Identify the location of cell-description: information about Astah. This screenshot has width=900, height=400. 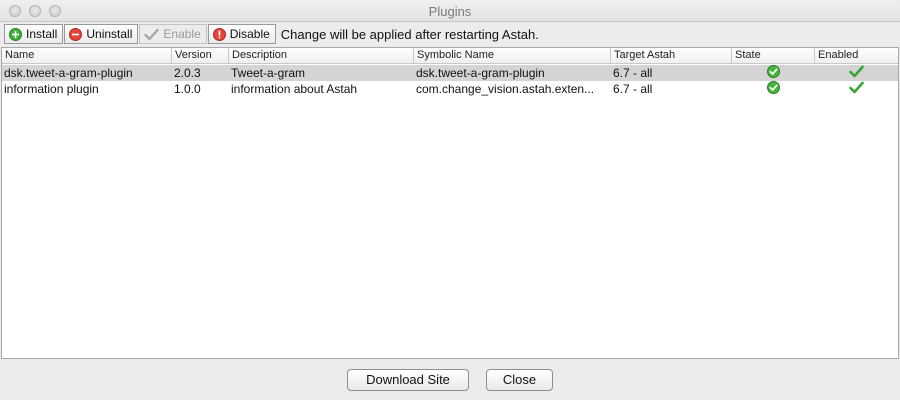
(294, 89).